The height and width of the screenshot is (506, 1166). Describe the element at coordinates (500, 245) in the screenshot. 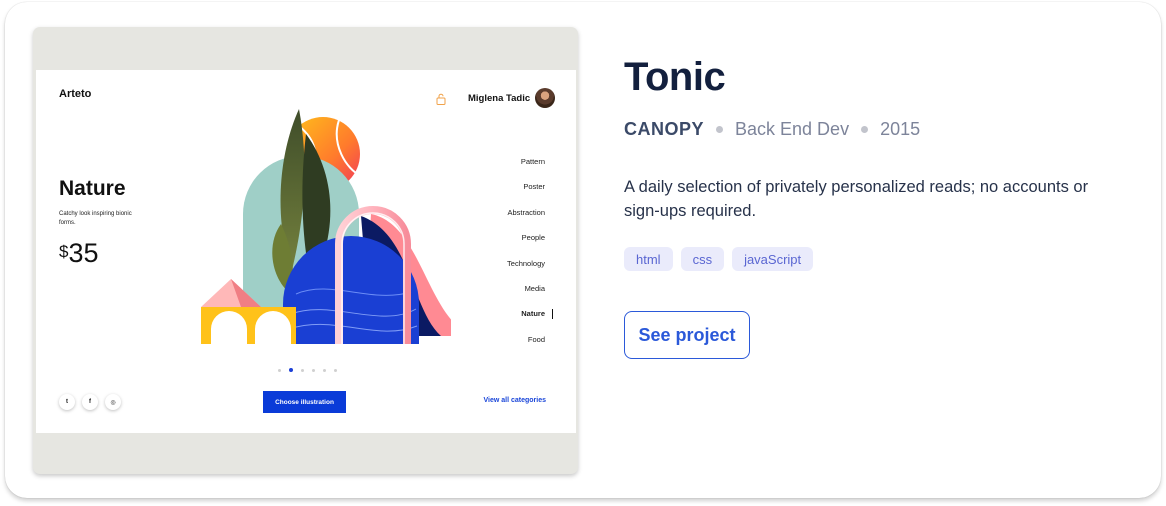

I see `mock-category-item: People` at that location.